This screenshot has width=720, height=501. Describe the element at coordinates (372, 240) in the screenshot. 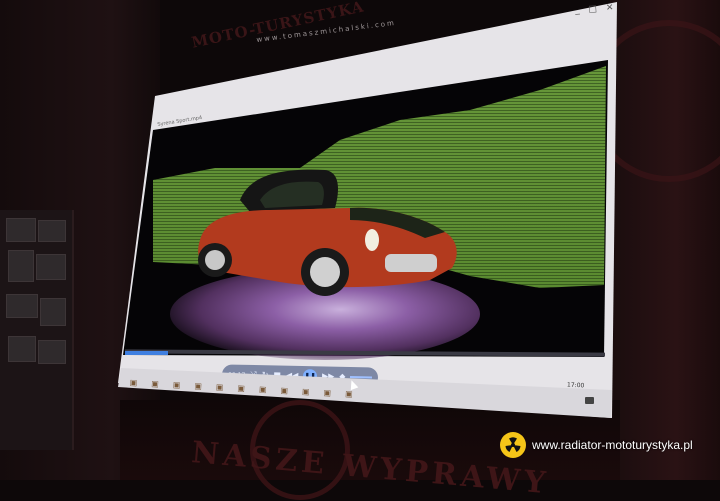

I see `headlight` at that location.